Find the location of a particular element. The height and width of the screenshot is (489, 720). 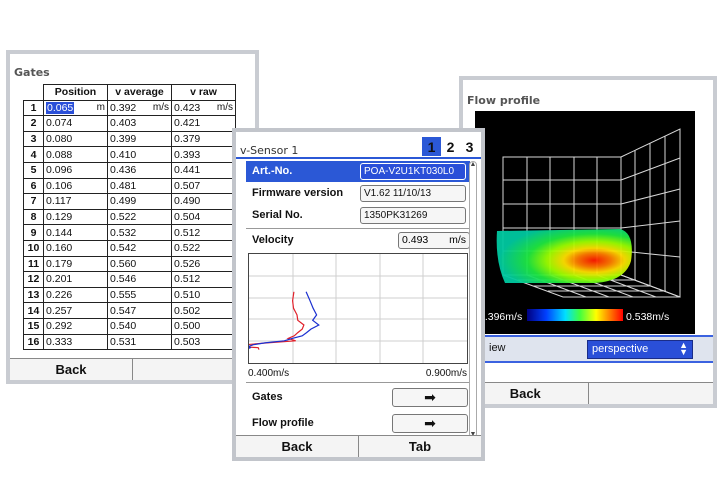

art-no-label: Art.-No. is located at coordinates (272, 171).